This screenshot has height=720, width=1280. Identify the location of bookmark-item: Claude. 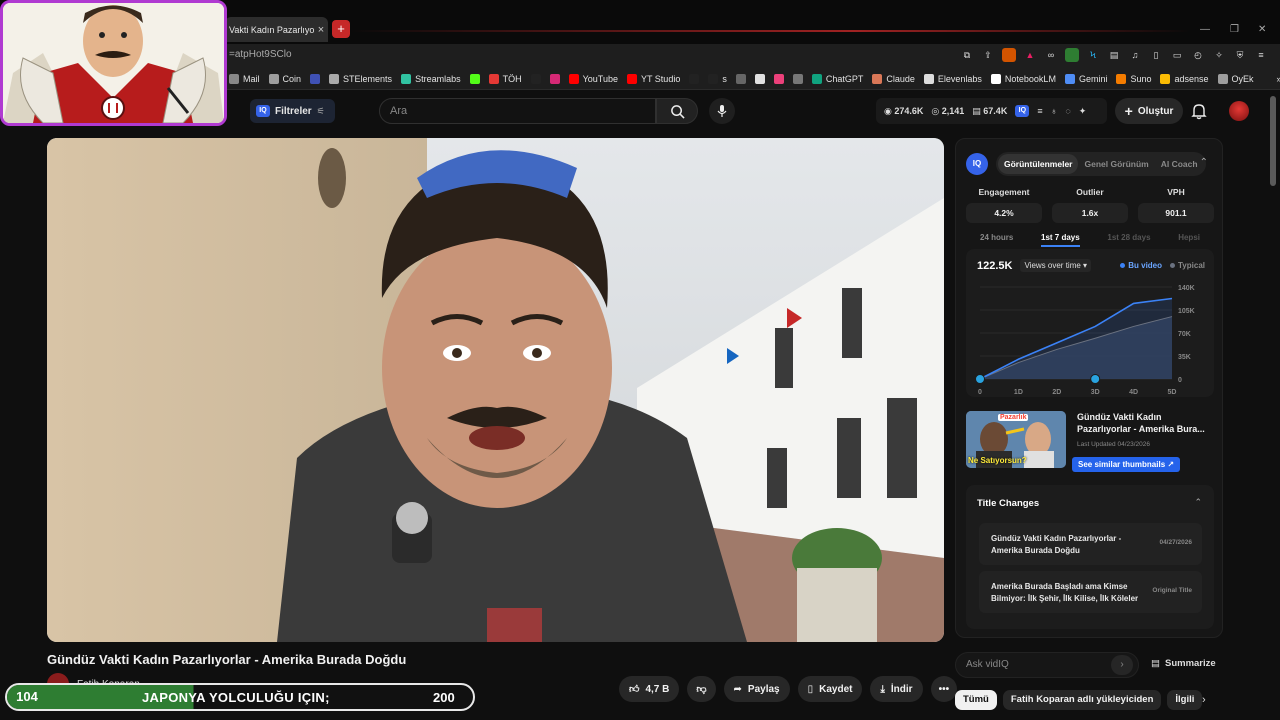
(893, 78).